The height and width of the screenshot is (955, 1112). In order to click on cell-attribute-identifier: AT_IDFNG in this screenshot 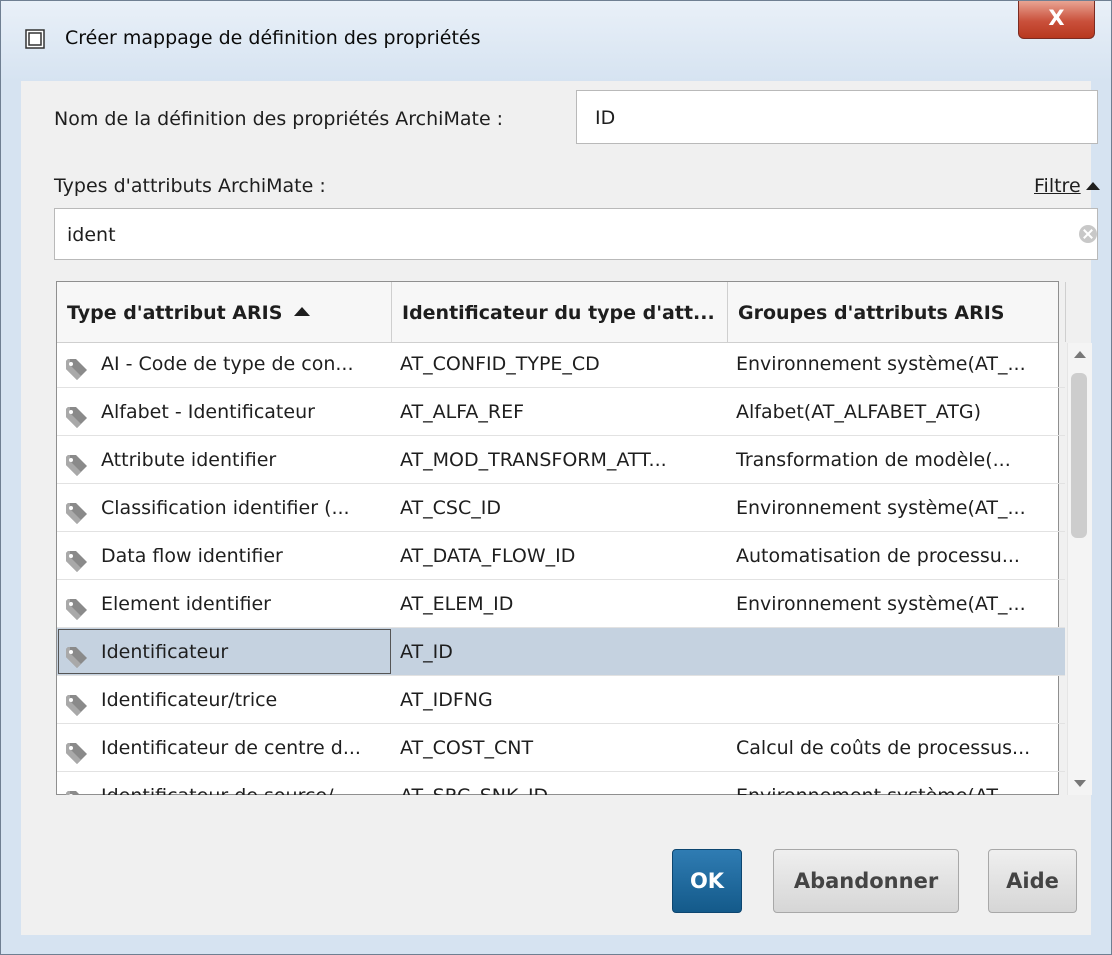, I will do `click(560, 699)`.